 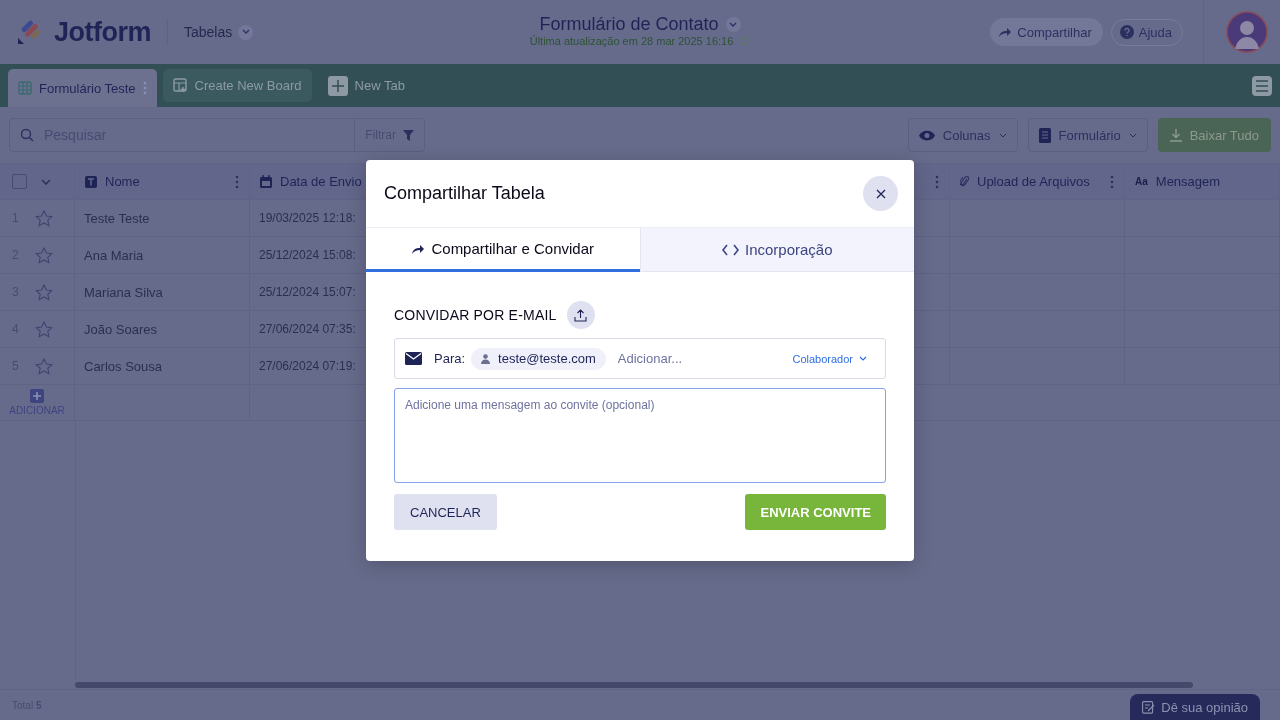 I want to click on person-icon, so click(x=486, y=358).